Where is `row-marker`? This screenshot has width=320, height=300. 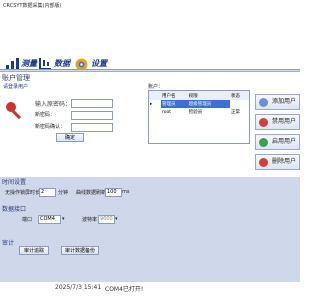
row-marker is located at coordinates (155, 112).